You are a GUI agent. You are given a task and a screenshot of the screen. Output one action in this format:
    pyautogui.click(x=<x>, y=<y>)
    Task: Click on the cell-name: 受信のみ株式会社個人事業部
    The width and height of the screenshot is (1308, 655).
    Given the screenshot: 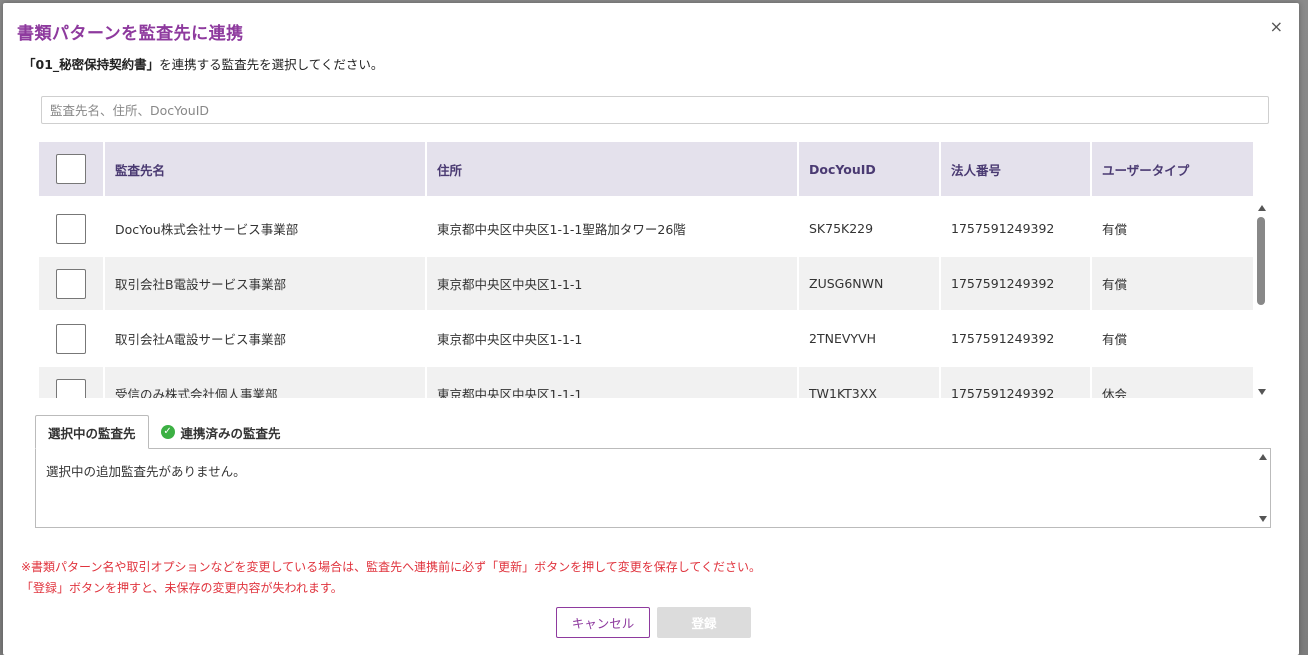 What is the action you would take?
    pyautogui.click(x=266, y=382)
    